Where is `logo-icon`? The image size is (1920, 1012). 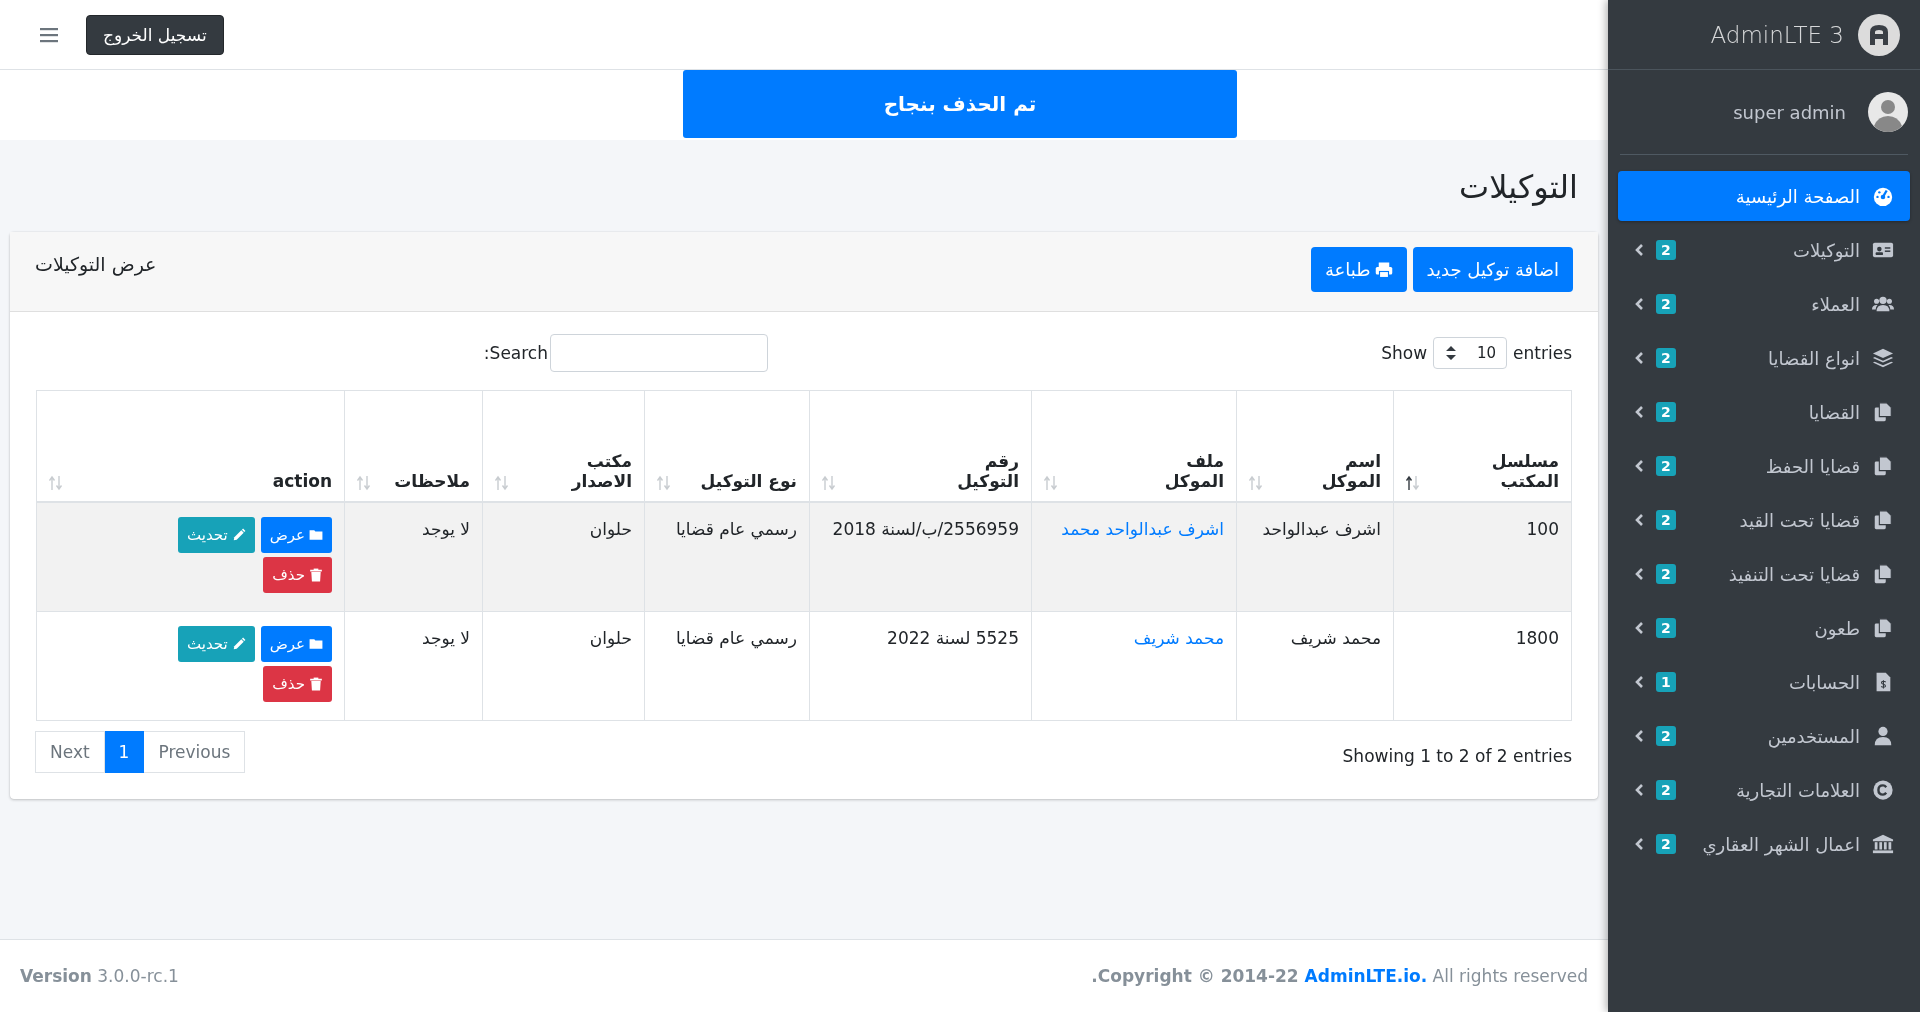
logo-icon is located at coordinates (1879, 34).